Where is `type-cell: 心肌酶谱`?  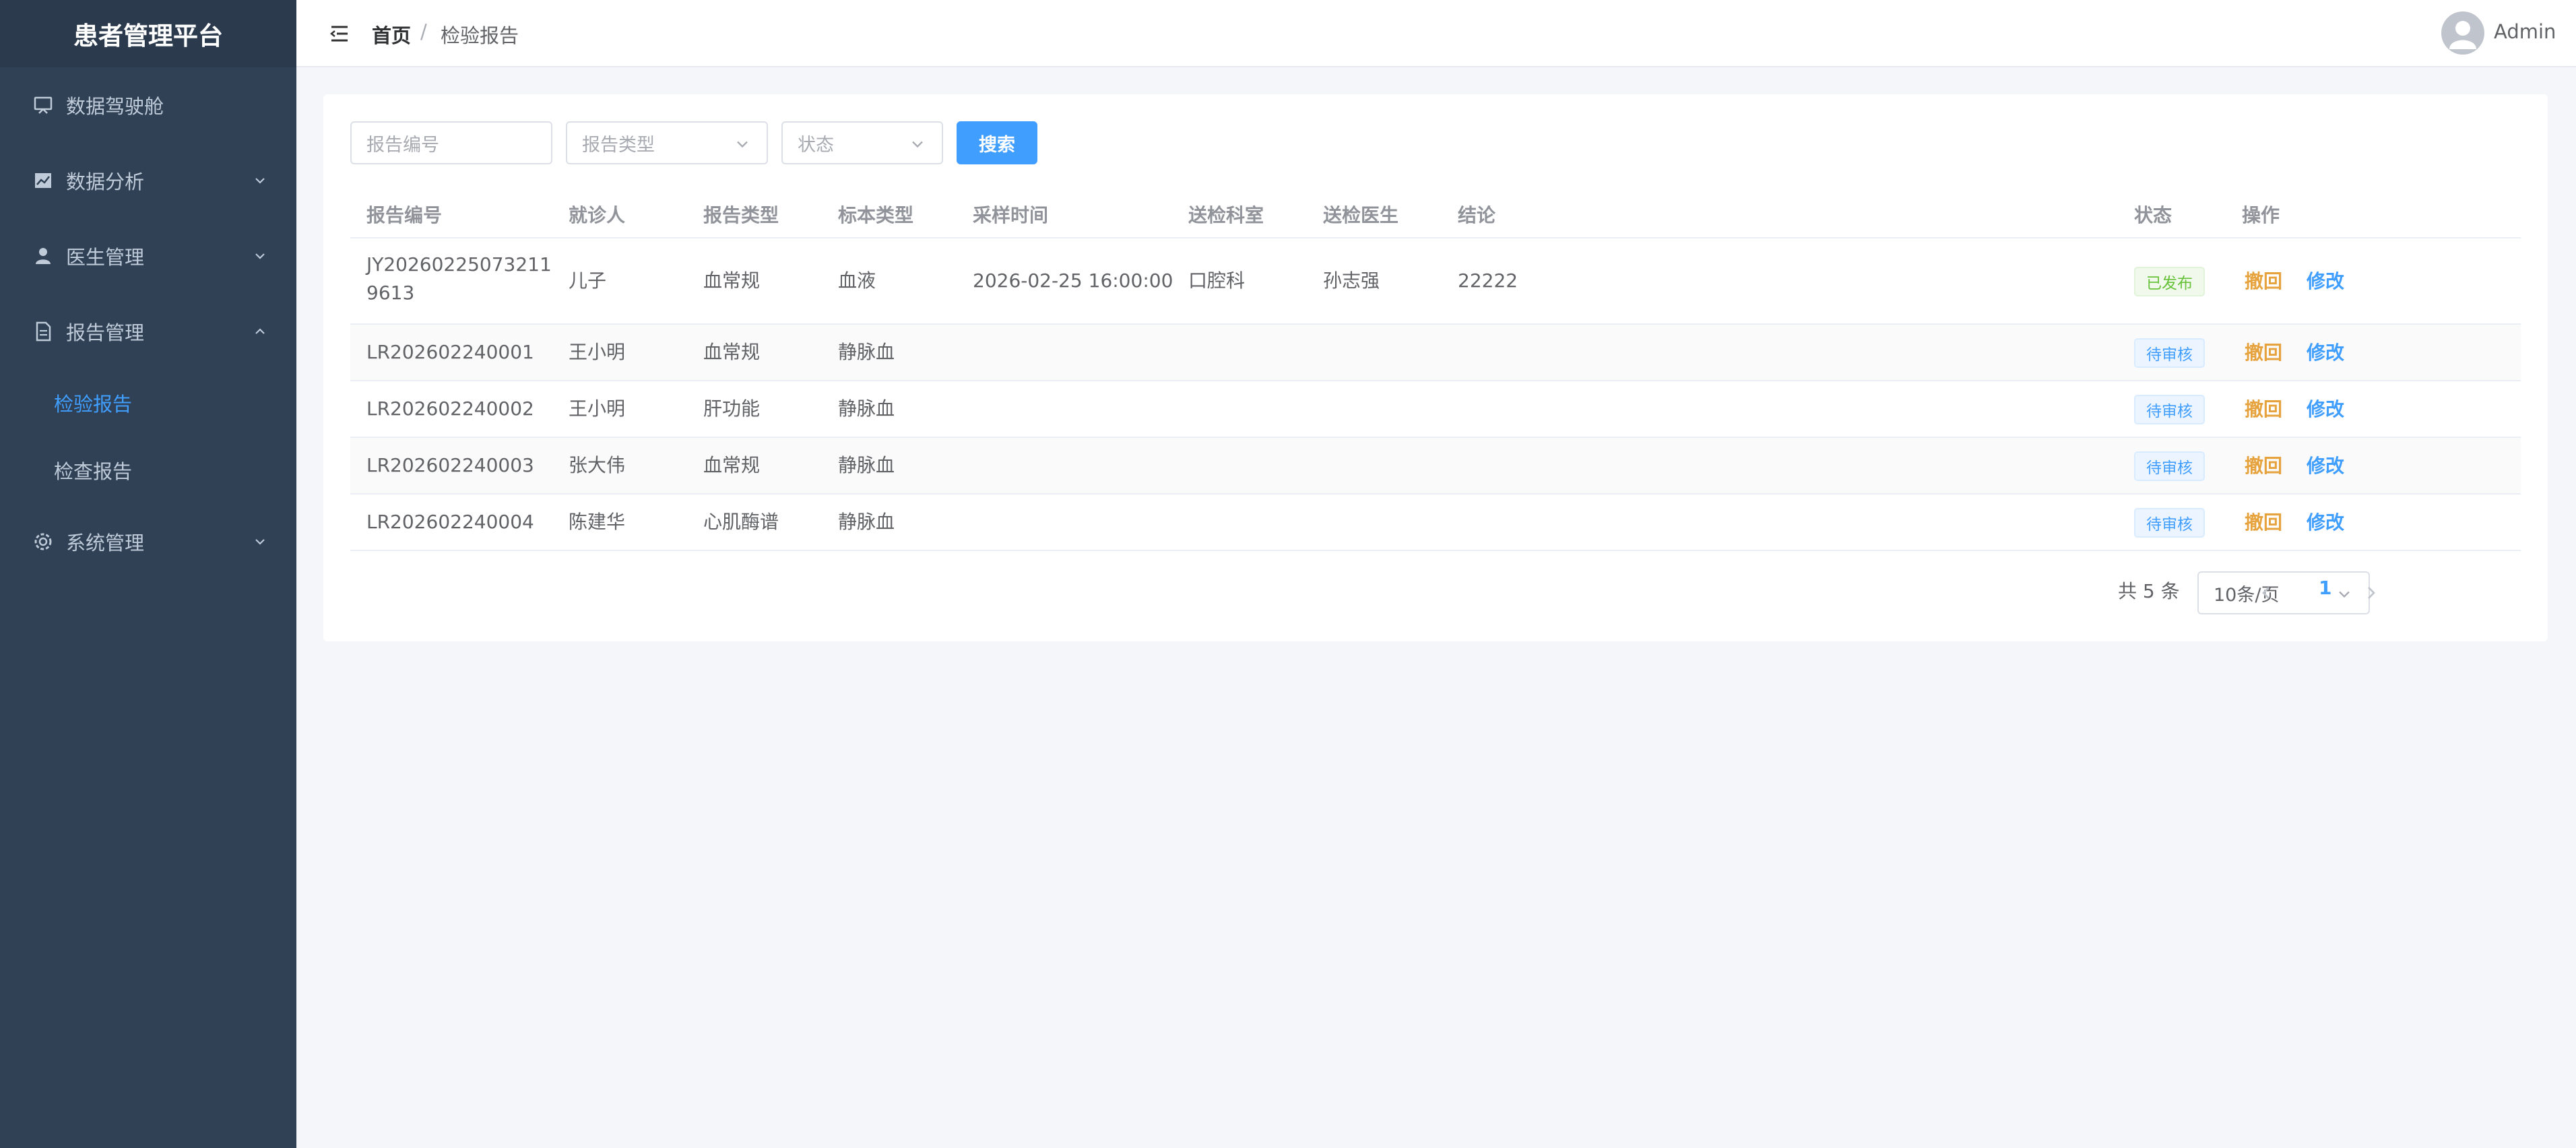 type-cell: 心肌酶谱 is located at coordinates (741, 522).